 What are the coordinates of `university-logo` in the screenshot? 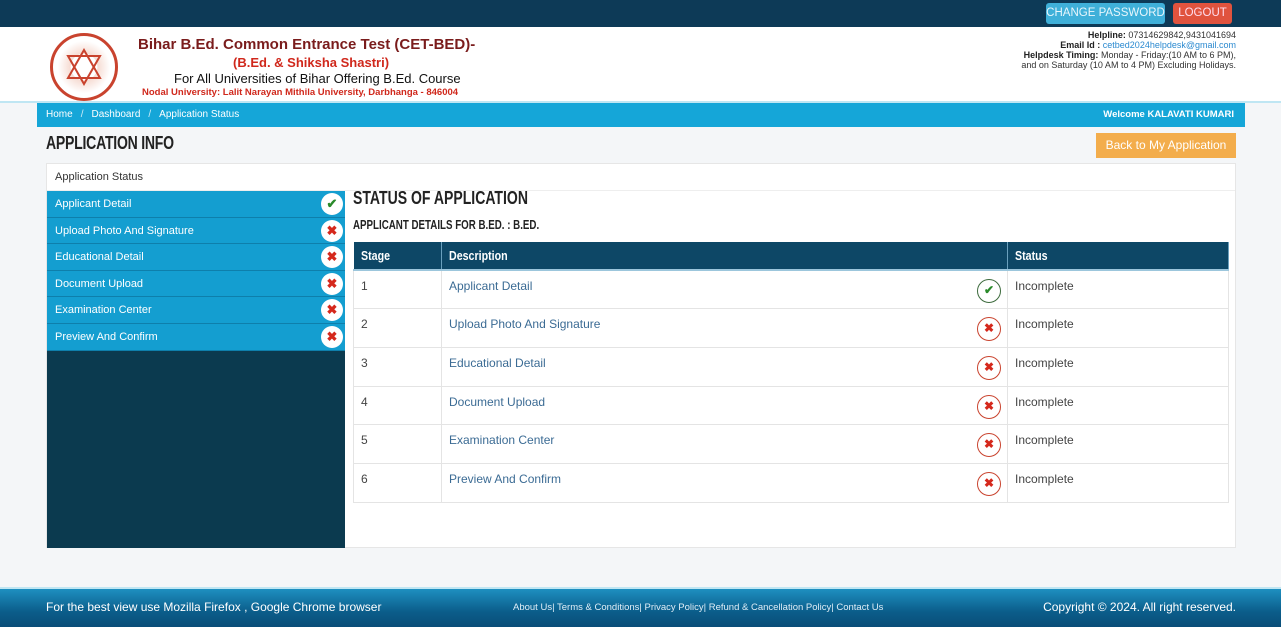 It's located at (84, 67).